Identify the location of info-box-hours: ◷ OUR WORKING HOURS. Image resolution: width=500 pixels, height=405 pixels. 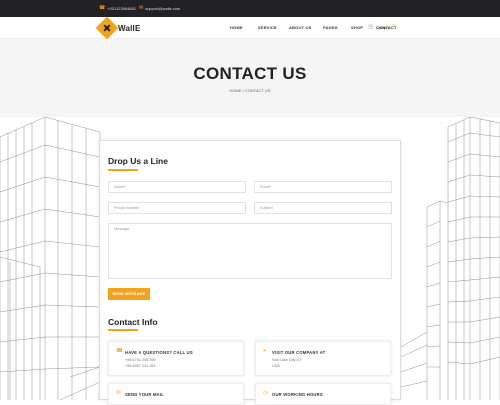
(323, 394).